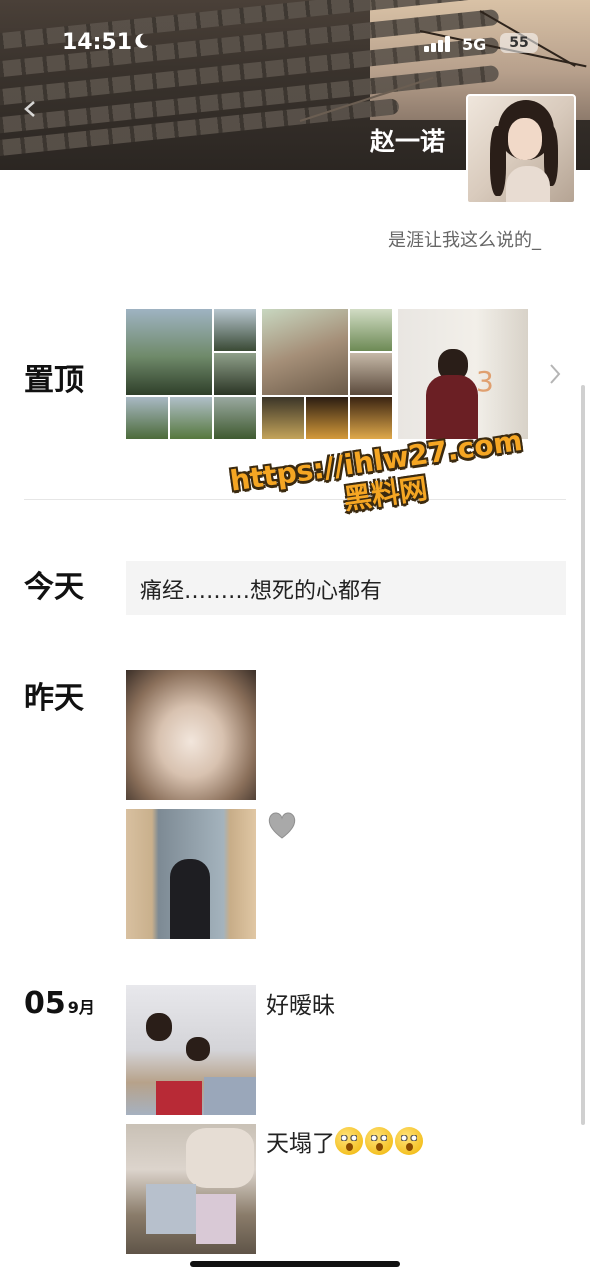 The height and width of the screenshot is (1280, 590). What do you see at coordinates (295, 1264) in the screenshot?
I see `home-indicator` at bounding box center [295, 1264].